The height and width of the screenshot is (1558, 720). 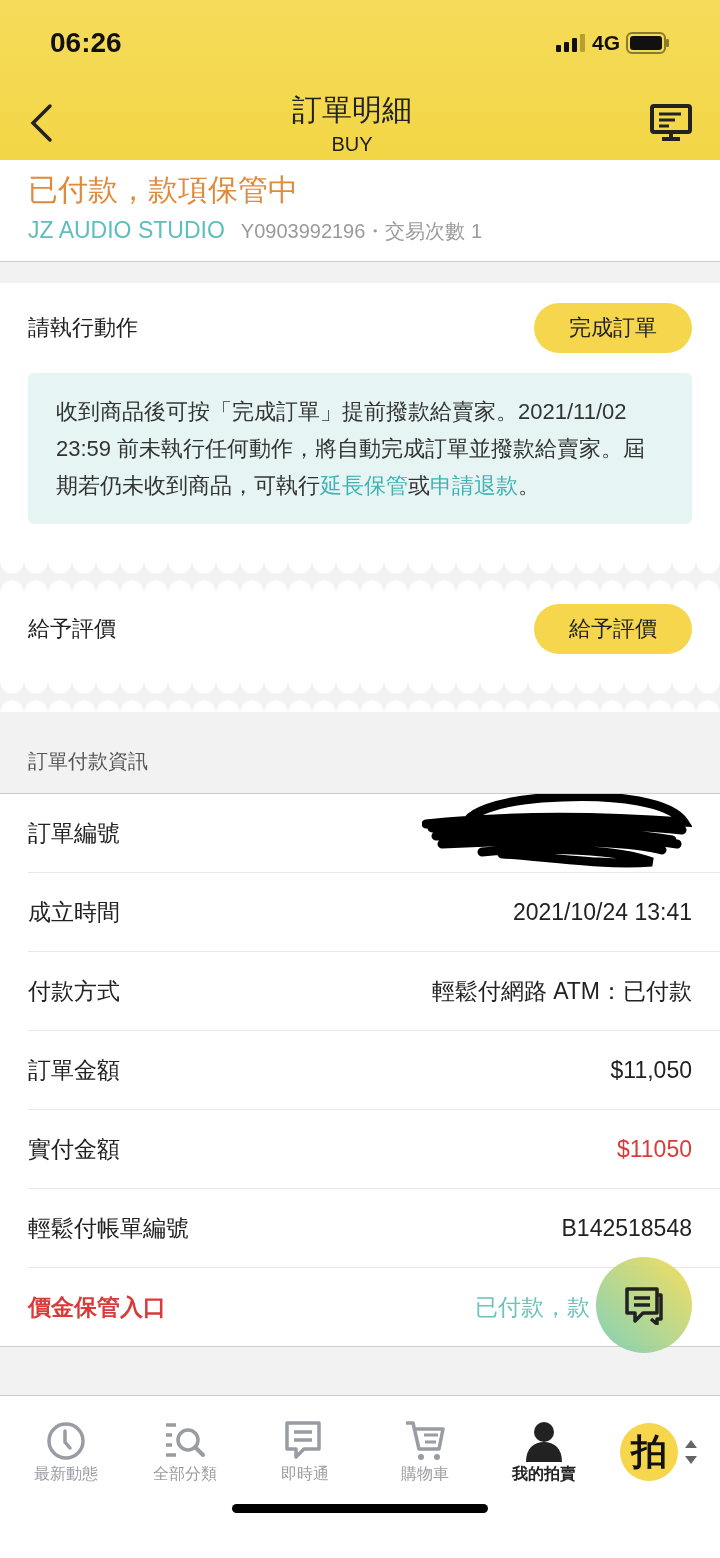 I want to click on row-label: 付款方式, so click(x=74, y=991).